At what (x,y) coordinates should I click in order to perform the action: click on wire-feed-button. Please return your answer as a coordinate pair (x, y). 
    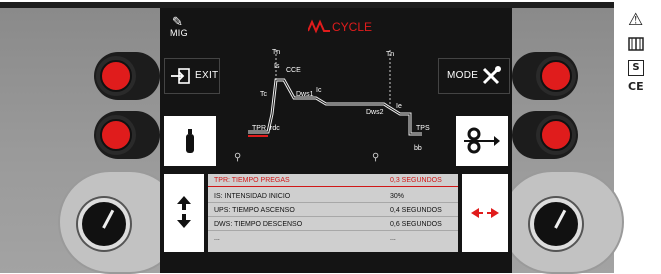
    Looking at the image, I should click on (482, 141).